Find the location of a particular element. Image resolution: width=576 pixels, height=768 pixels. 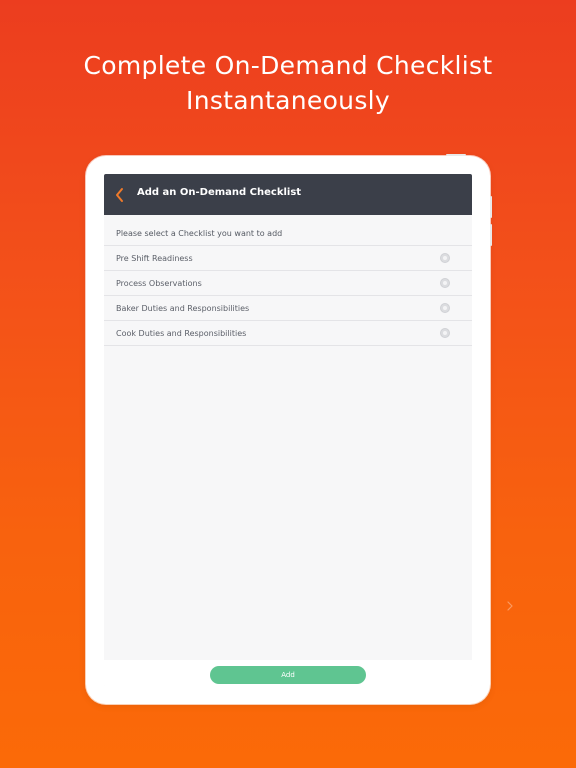

checklist-item-pre-shift-readiness: Pre Shift Readiness is located at coordinates (288, 257).